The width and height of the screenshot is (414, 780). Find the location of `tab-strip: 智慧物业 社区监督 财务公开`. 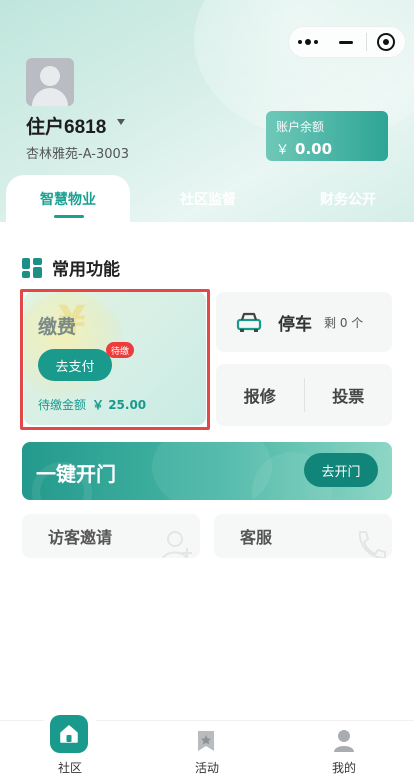

tab-strip: 智慧物业 社区监督 财务公开 is located at coordinates (207, 198).